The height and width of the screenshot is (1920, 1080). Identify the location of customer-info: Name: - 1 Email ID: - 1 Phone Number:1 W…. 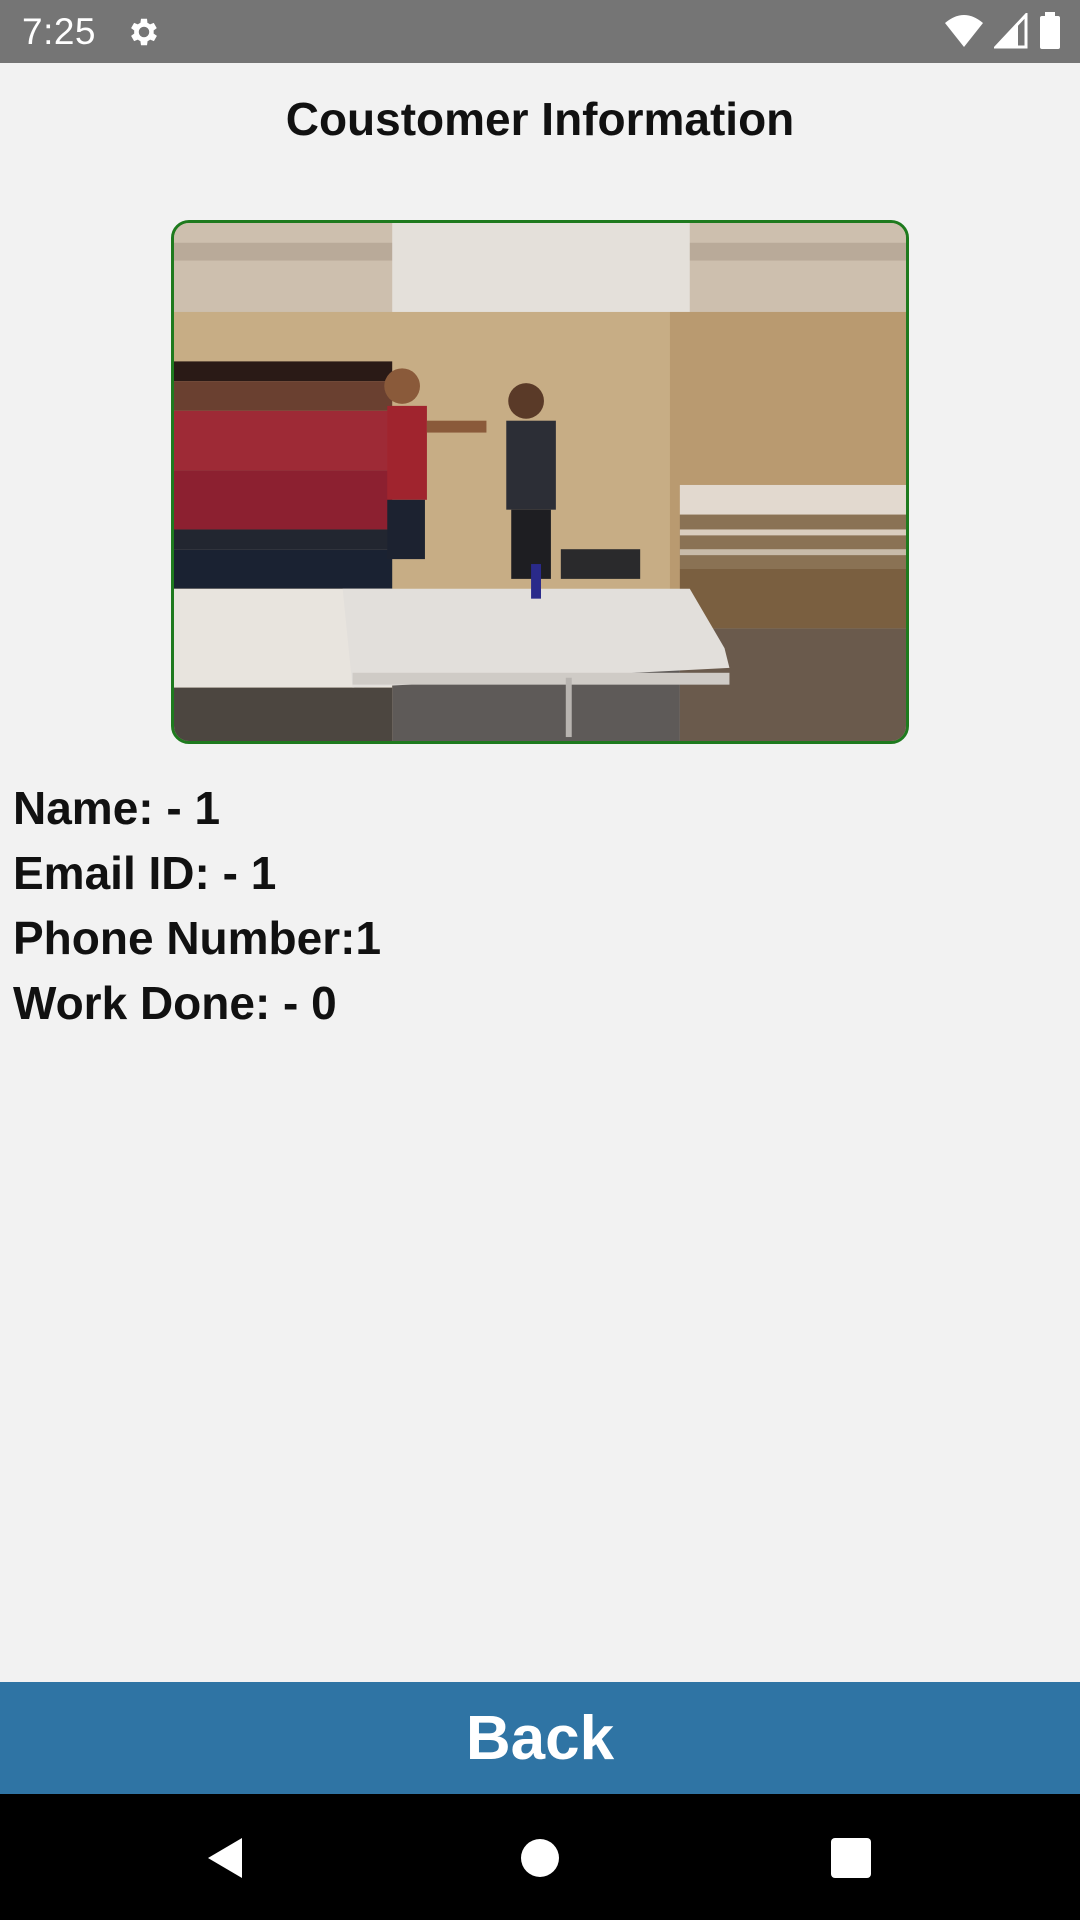
(197, 906).